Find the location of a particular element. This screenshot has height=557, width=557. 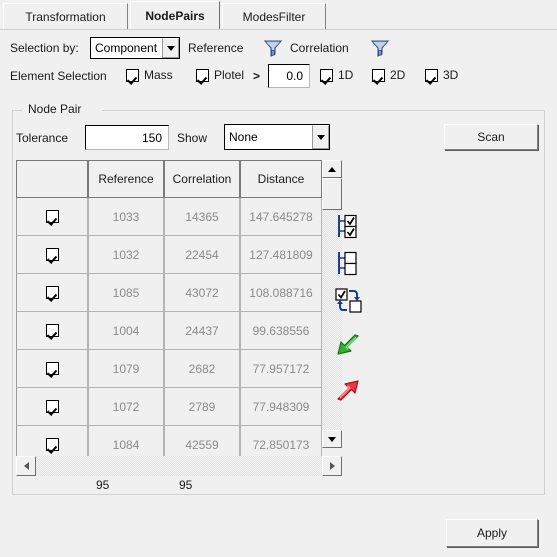

table-row: 1004 24437 99.638556 is located at coordinates (169, 331).